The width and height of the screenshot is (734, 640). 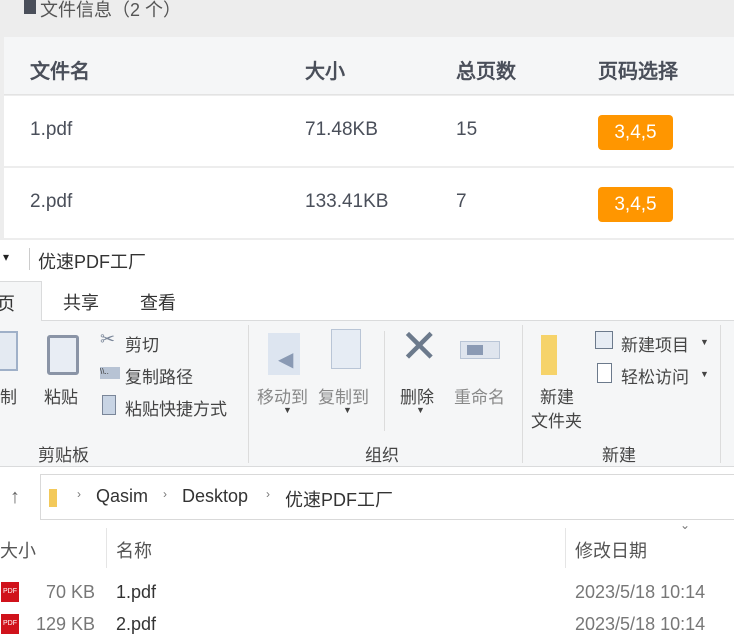 I want to click on tab-label: 主页, so click(x=7, y=304).